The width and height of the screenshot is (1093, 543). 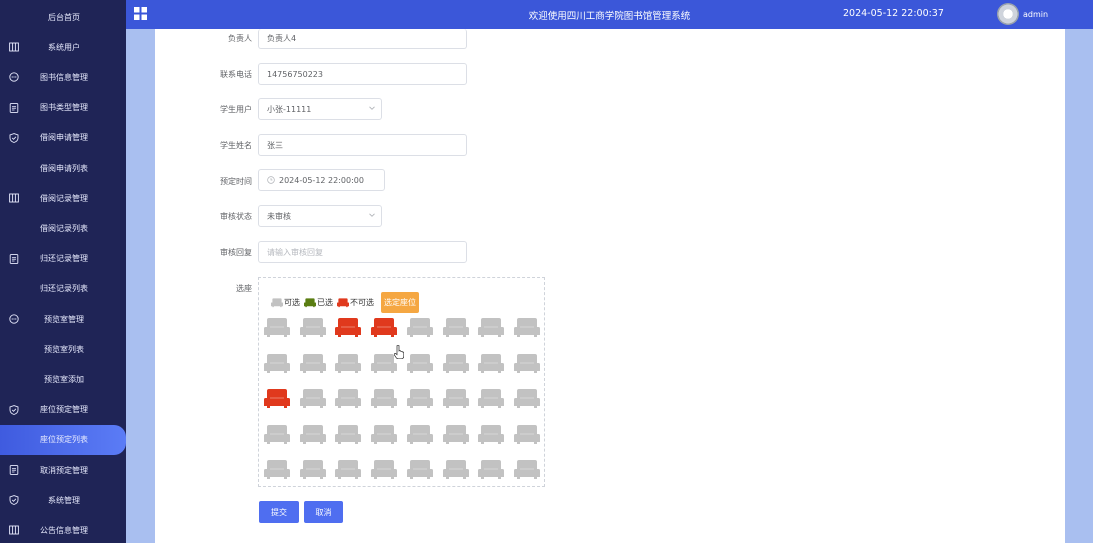 I want to click on person-field: 负责人4, so click(x=362, y=39).